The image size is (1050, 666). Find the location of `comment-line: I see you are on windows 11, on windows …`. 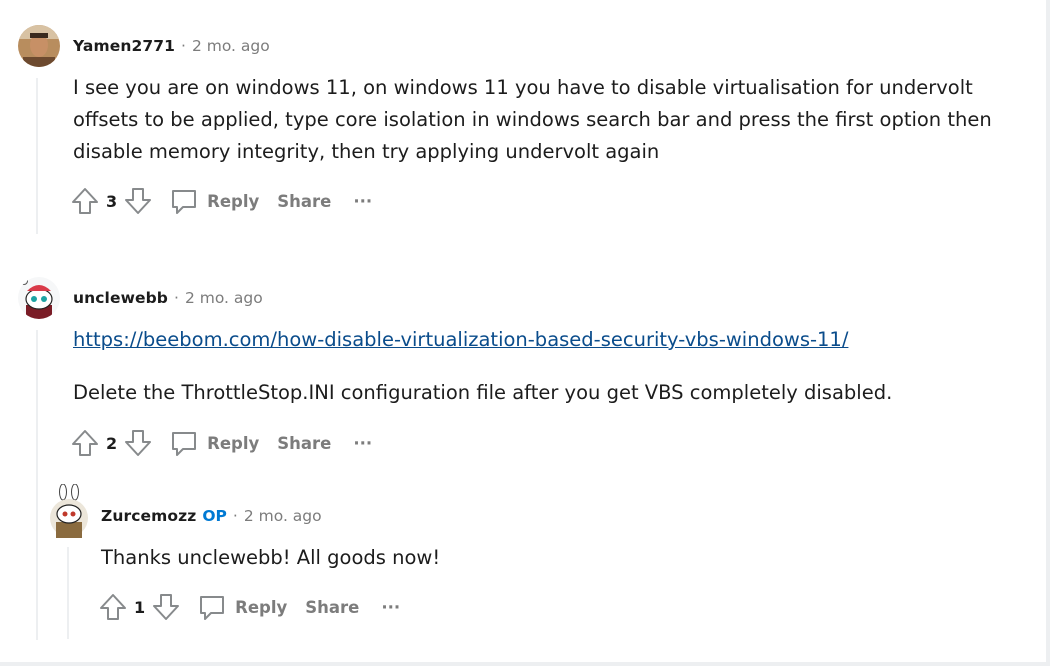

comment-line: I see you are on windows 11, on windows … is located at coordinates (523, 87).